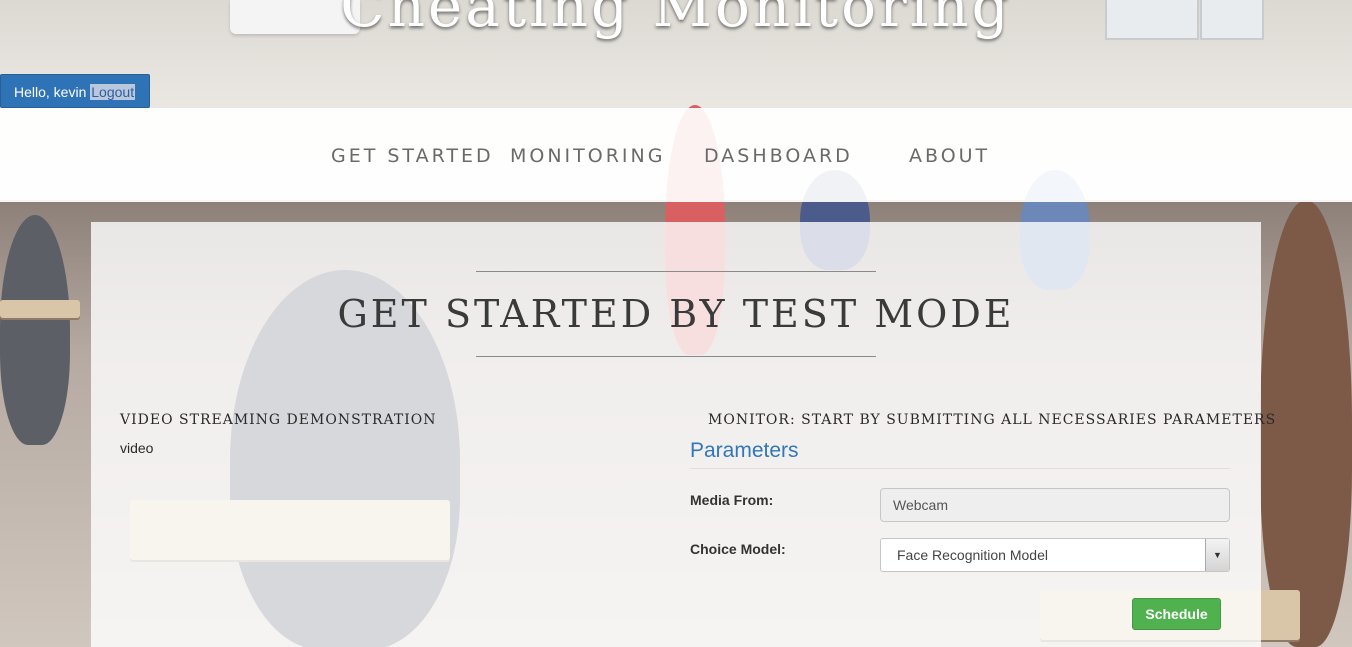 The image size is (1352, 647). Describe the element at coordinates (972, 555) in the screenshot. I see `choice-model-value: Face Recognition Model` at that location.